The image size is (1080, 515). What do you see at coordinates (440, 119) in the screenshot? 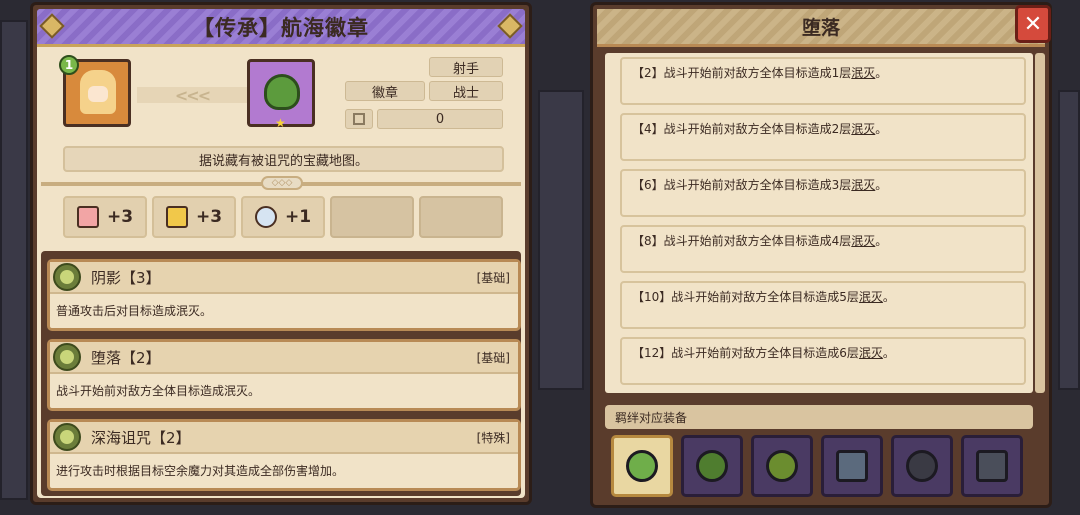
I see `count-value: 0` at bounding box center [440, 119].